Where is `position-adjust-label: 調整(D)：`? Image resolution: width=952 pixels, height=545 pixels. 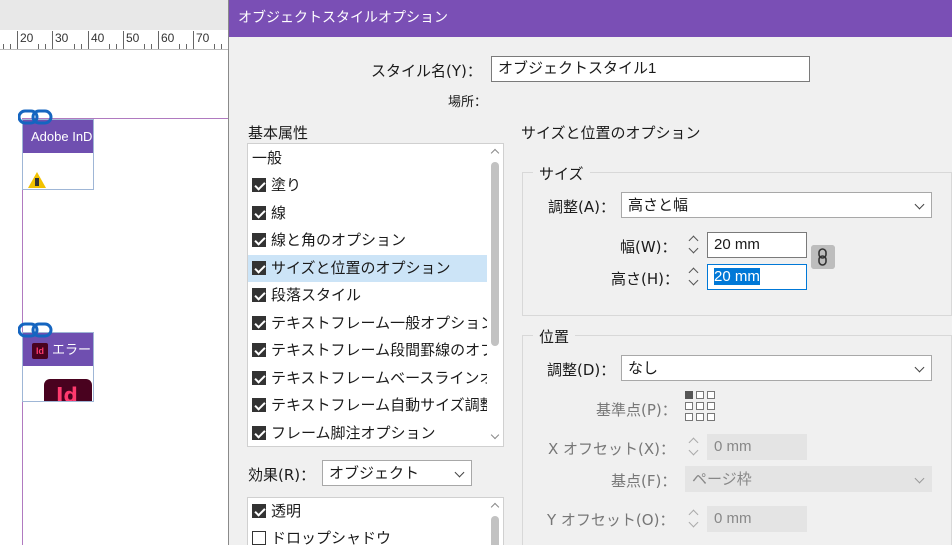
position-adjust-label: 調整(D)： is located at coordinates (581, 370).